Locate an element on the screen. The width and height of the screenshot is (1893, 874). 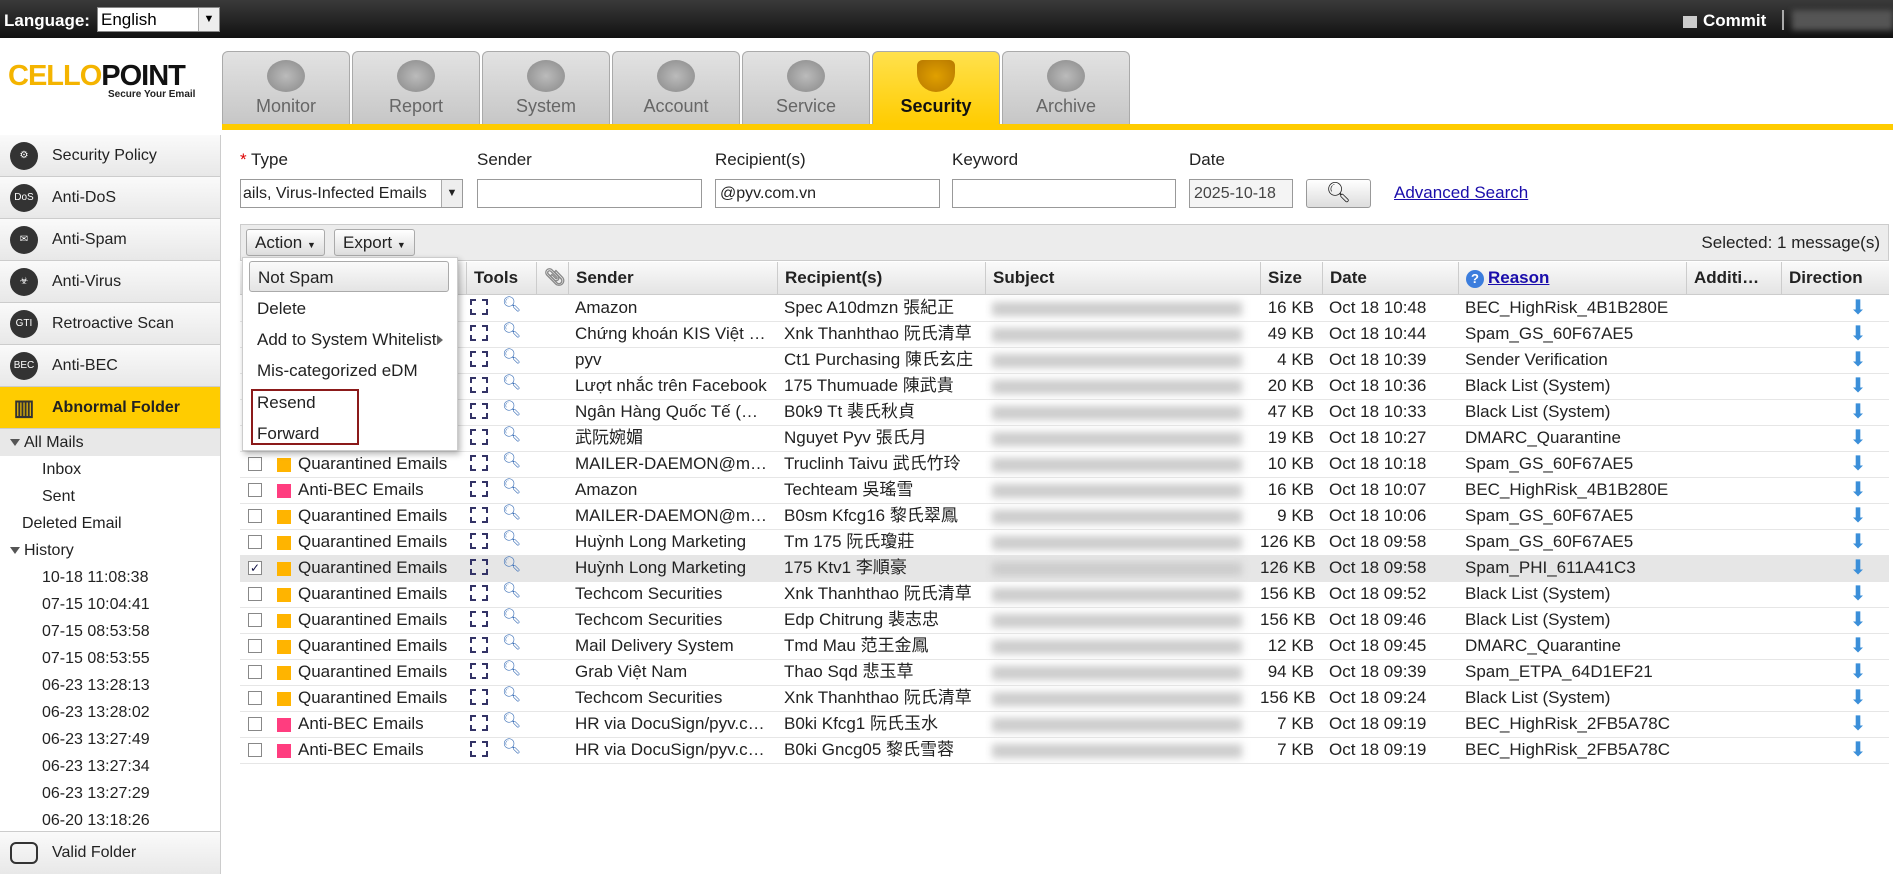
tab-archive: Archive is located at coordinates (1066, 88).